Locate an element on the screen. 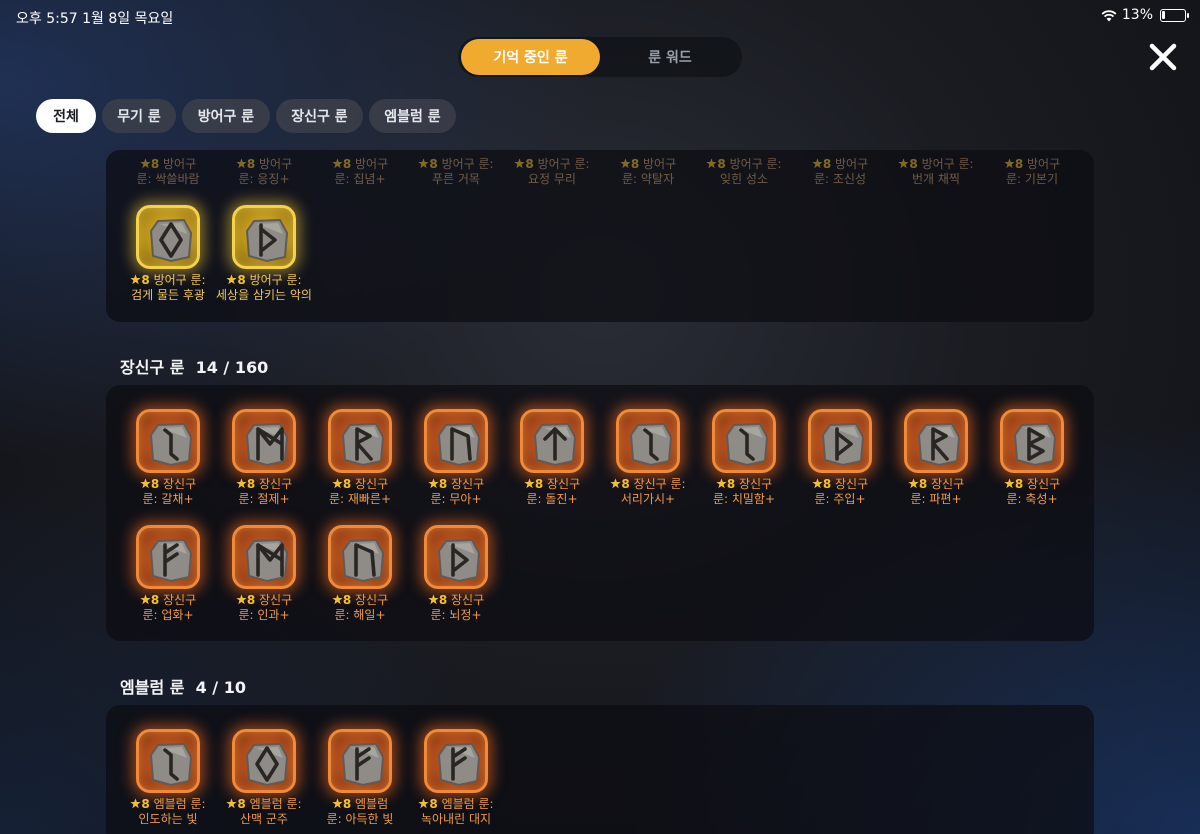  rune-label: 8 방어구 룬: 응징+ is located at coordinates (264, 172).